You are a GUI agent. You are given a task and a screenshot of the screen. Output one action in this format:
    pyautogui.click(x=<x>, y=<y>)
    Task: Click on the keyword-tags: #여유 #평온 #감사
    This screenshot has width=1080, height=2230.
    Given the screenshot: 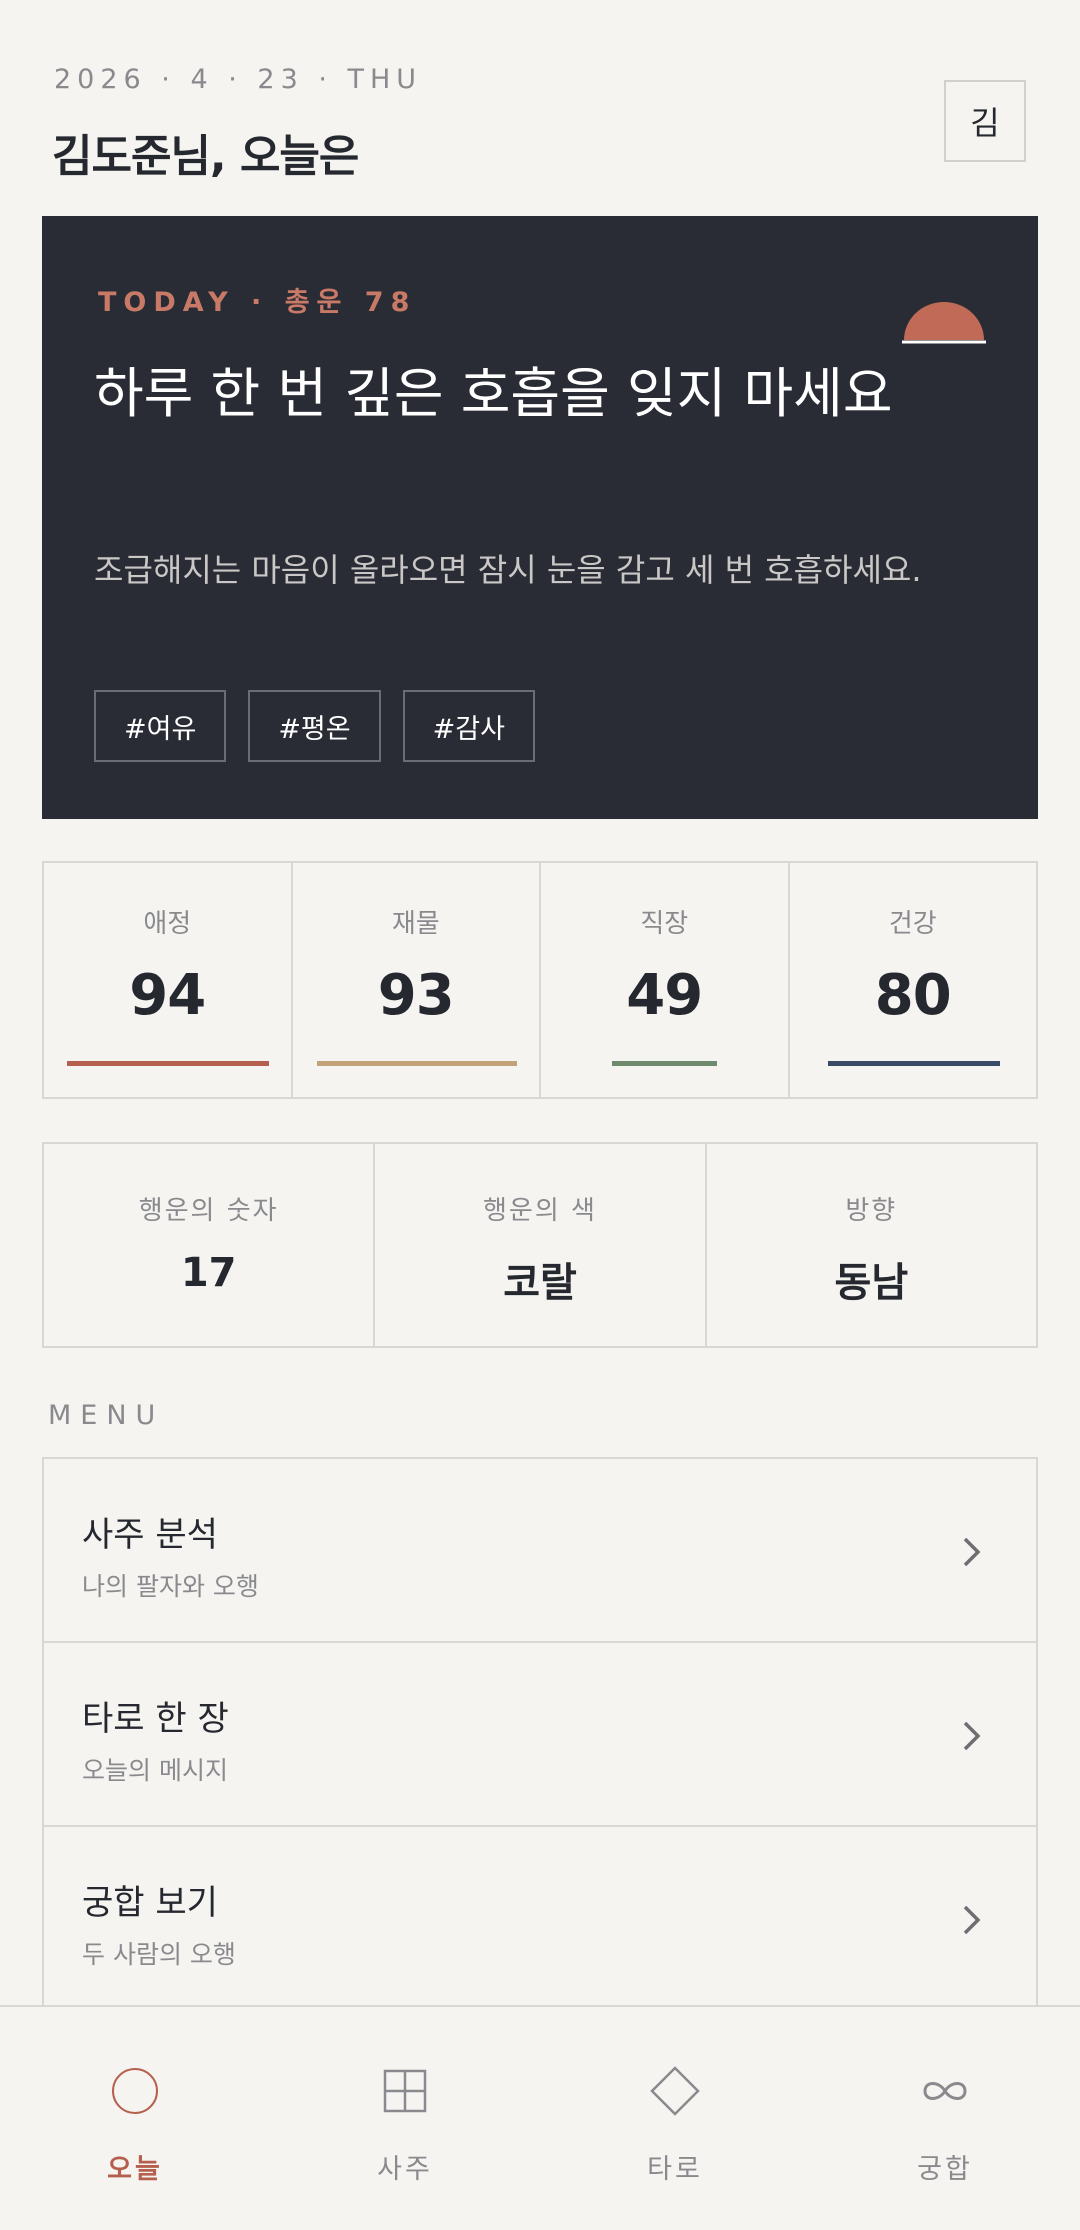 What is the action you would take?
    pyautogui.click(x=314, y=726)
    